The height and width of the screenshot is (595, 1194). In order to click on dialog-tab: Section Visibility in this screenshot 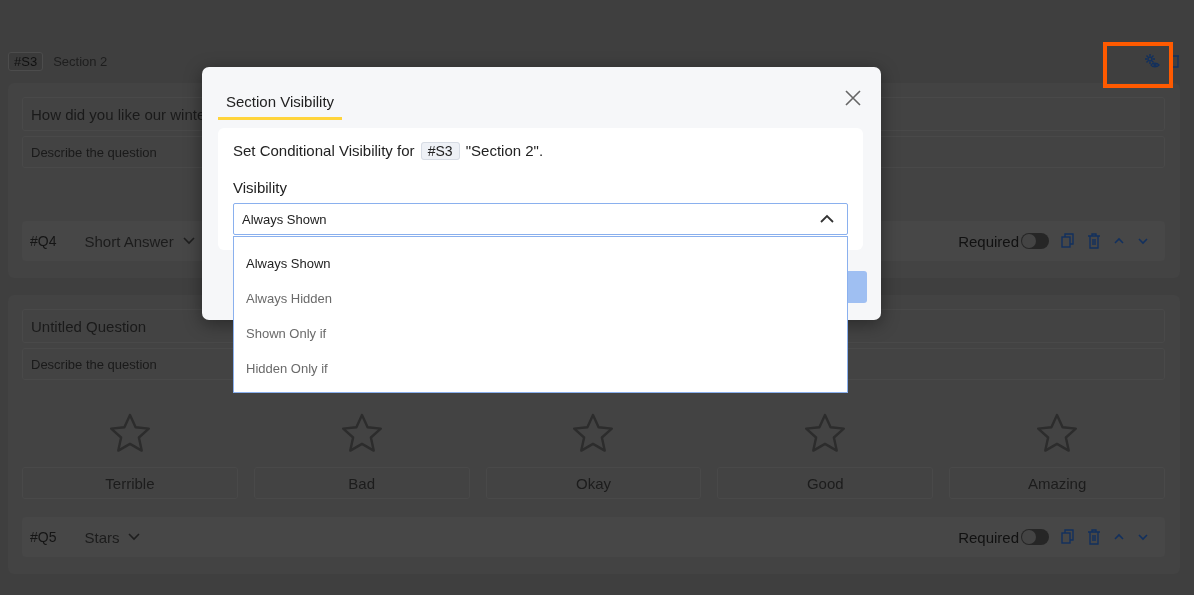, I will do `click(280, 98)`.